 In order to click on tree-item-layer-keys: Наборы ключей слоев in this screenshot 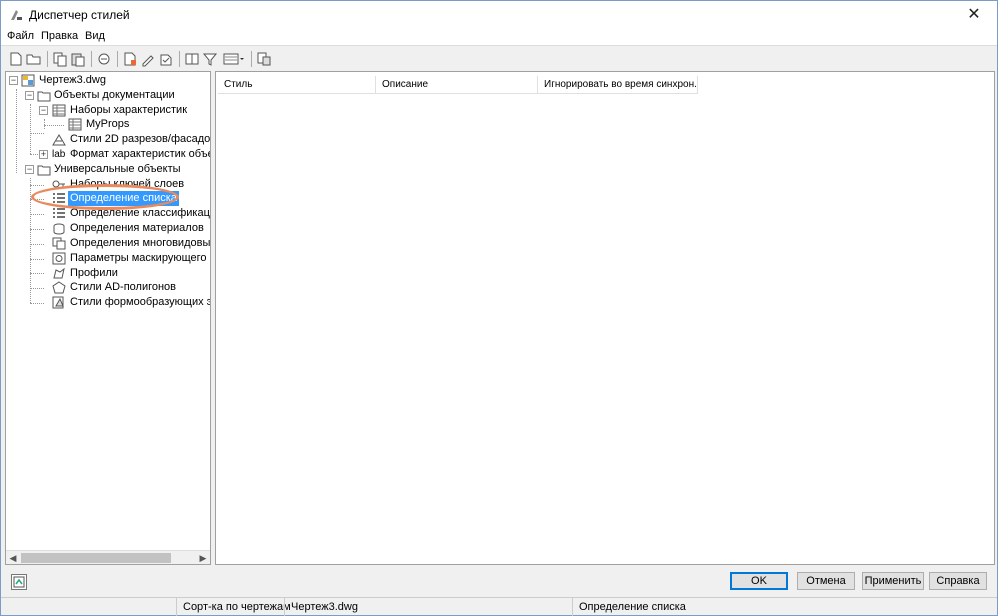, I will do `click(108, 184)`.